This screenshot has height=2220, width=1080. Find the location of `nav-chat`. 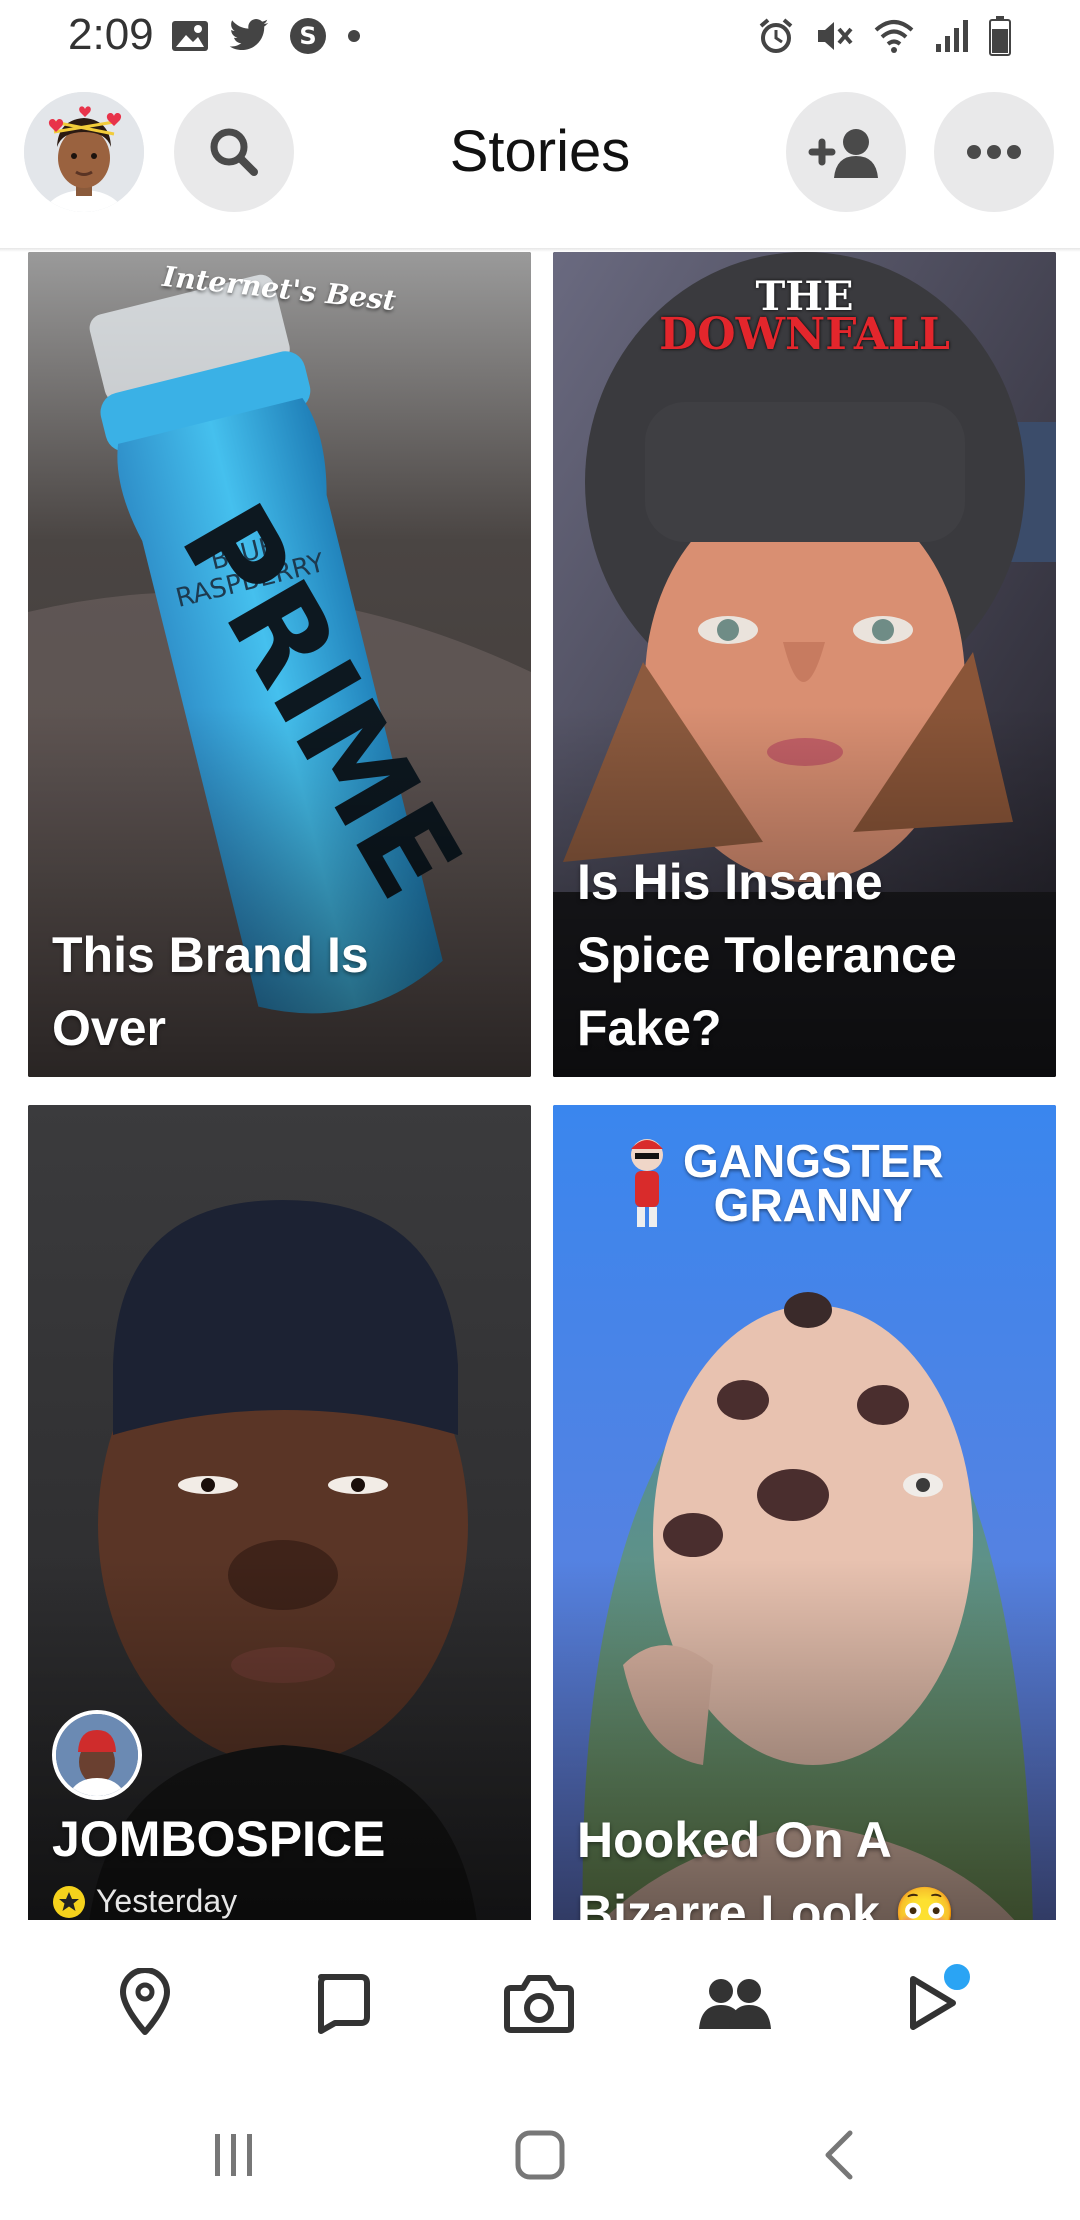

nav-chat is located at coordinates (341, 2003).